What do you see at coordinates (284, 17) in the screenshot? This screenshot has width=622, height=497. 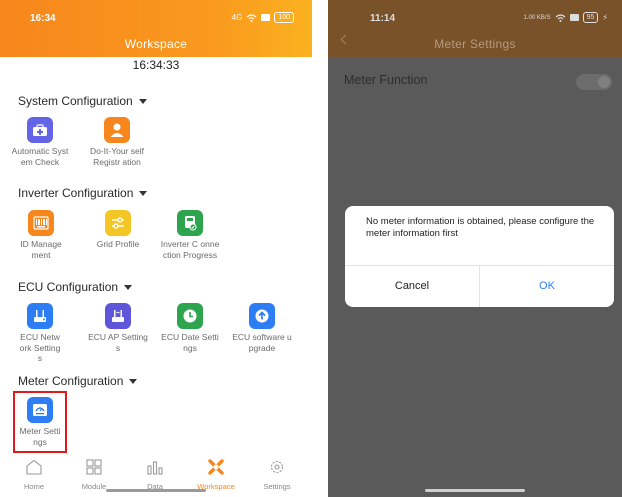 I see `battery-icon: 100` at bounding box center [284, 17].